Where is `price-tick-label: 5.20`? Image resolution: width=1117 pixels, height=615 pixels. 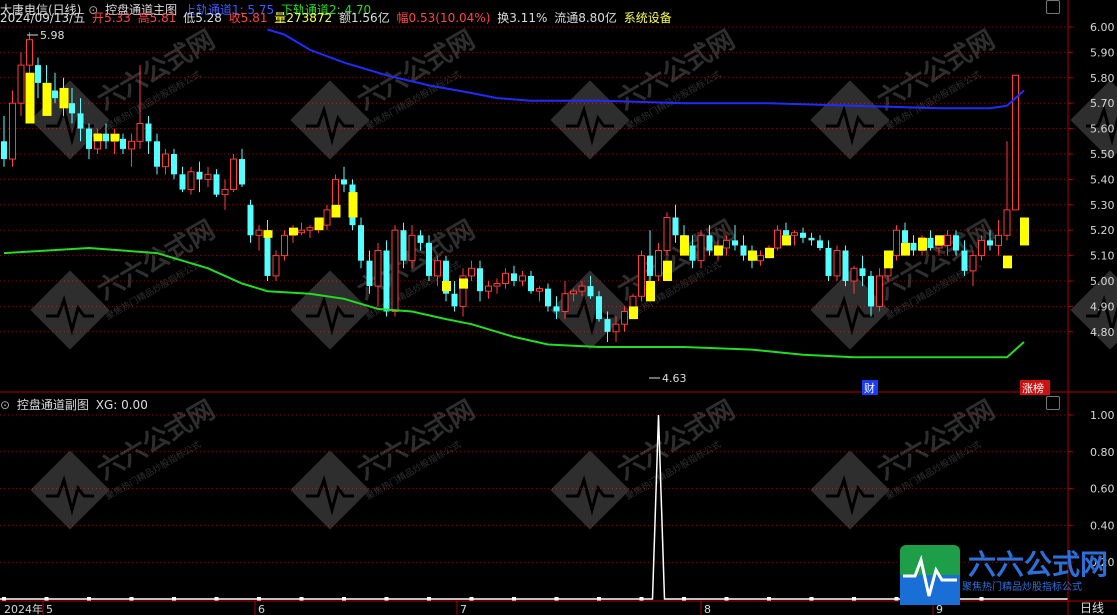 price-tick-label: 5.20 is located at coordinates (1102, 230).